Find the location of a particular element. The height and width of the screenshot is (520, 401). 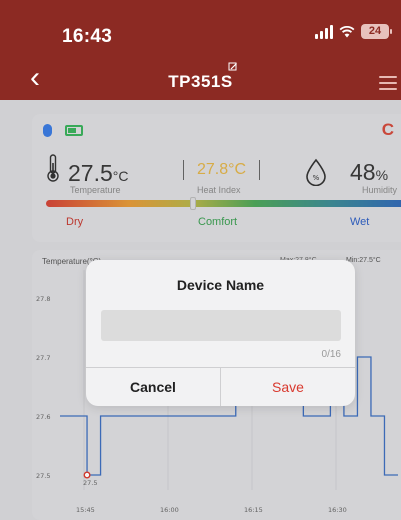

device-title: TP351S is located at coordinates (200, 82).